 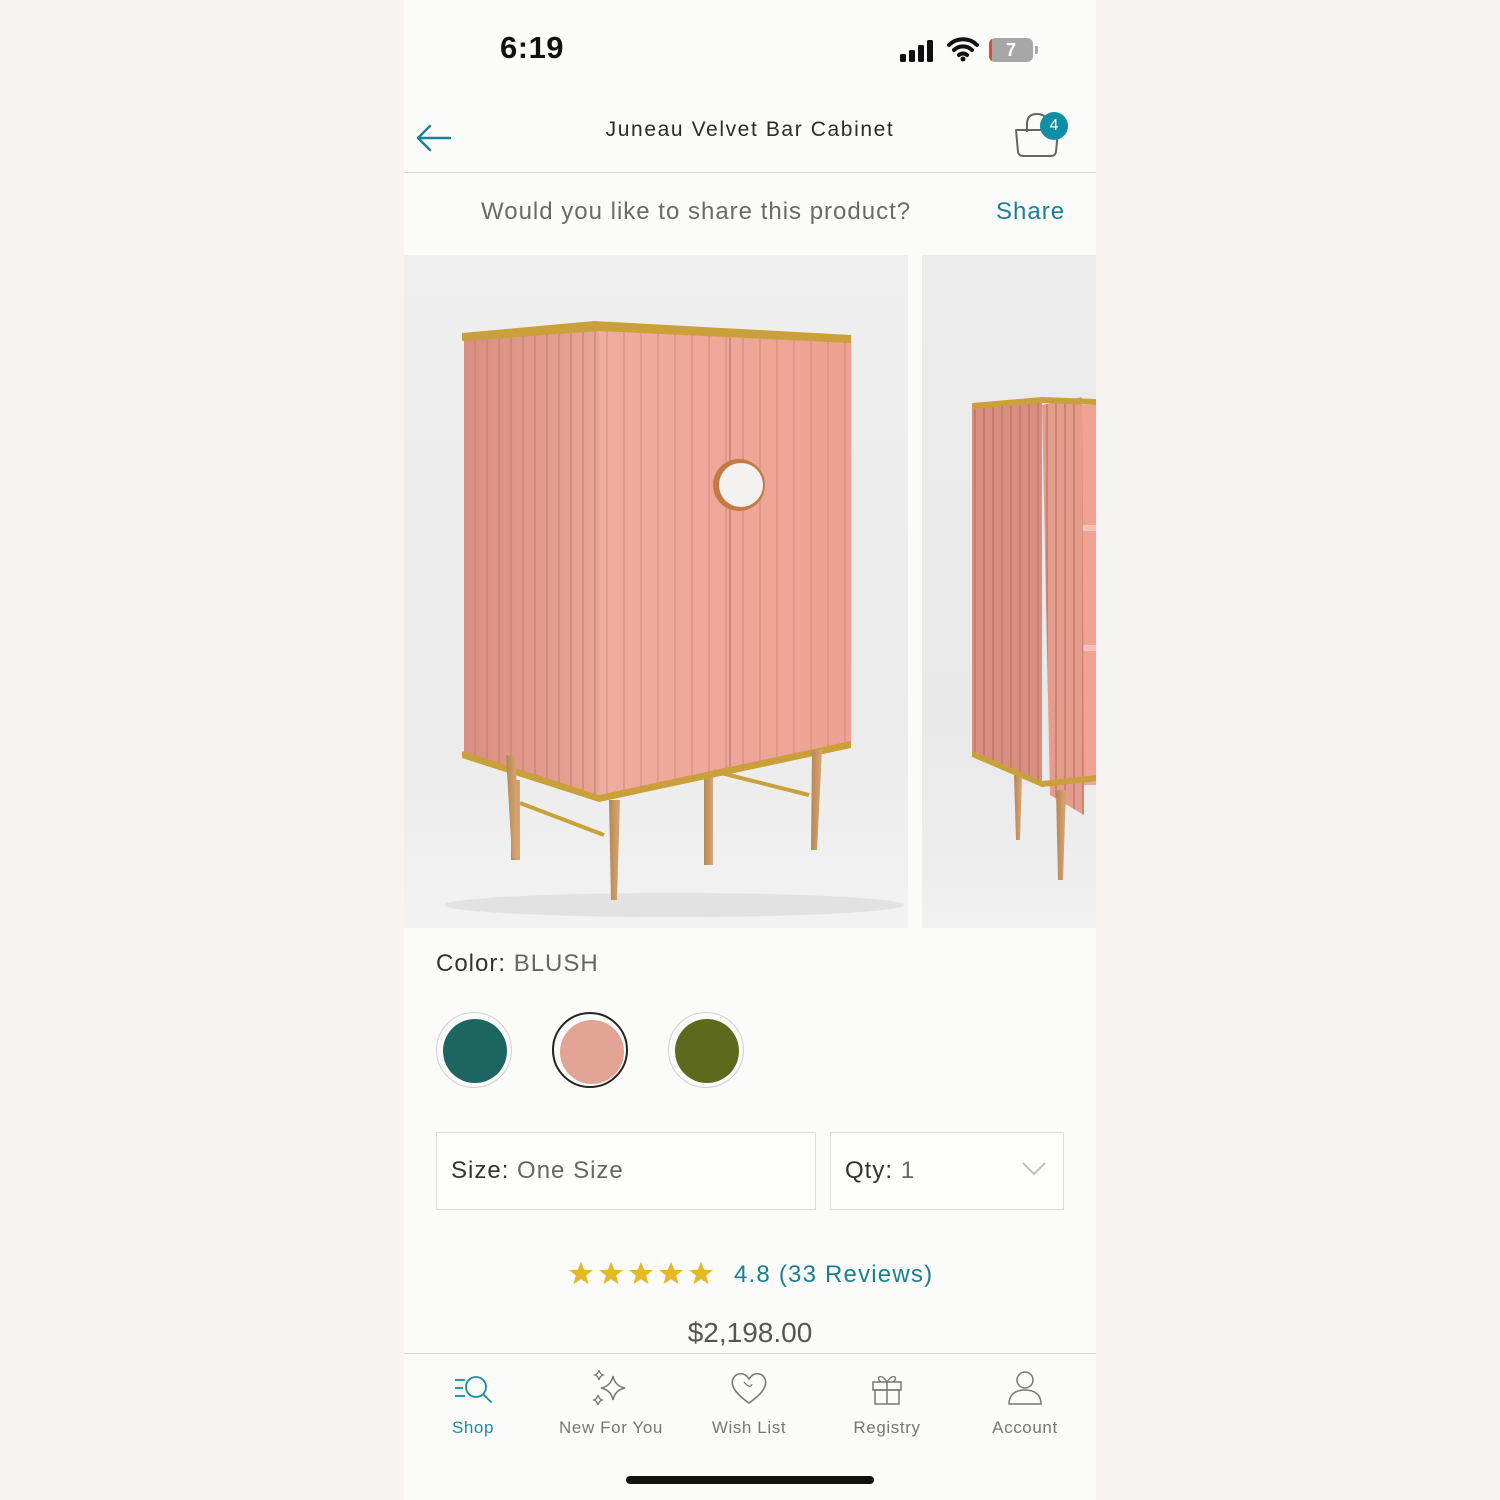 What do you see at coordinates (611, 1427) in the screenshot?
I see `tab-label: New For You` at bounding box center [611, 1427].